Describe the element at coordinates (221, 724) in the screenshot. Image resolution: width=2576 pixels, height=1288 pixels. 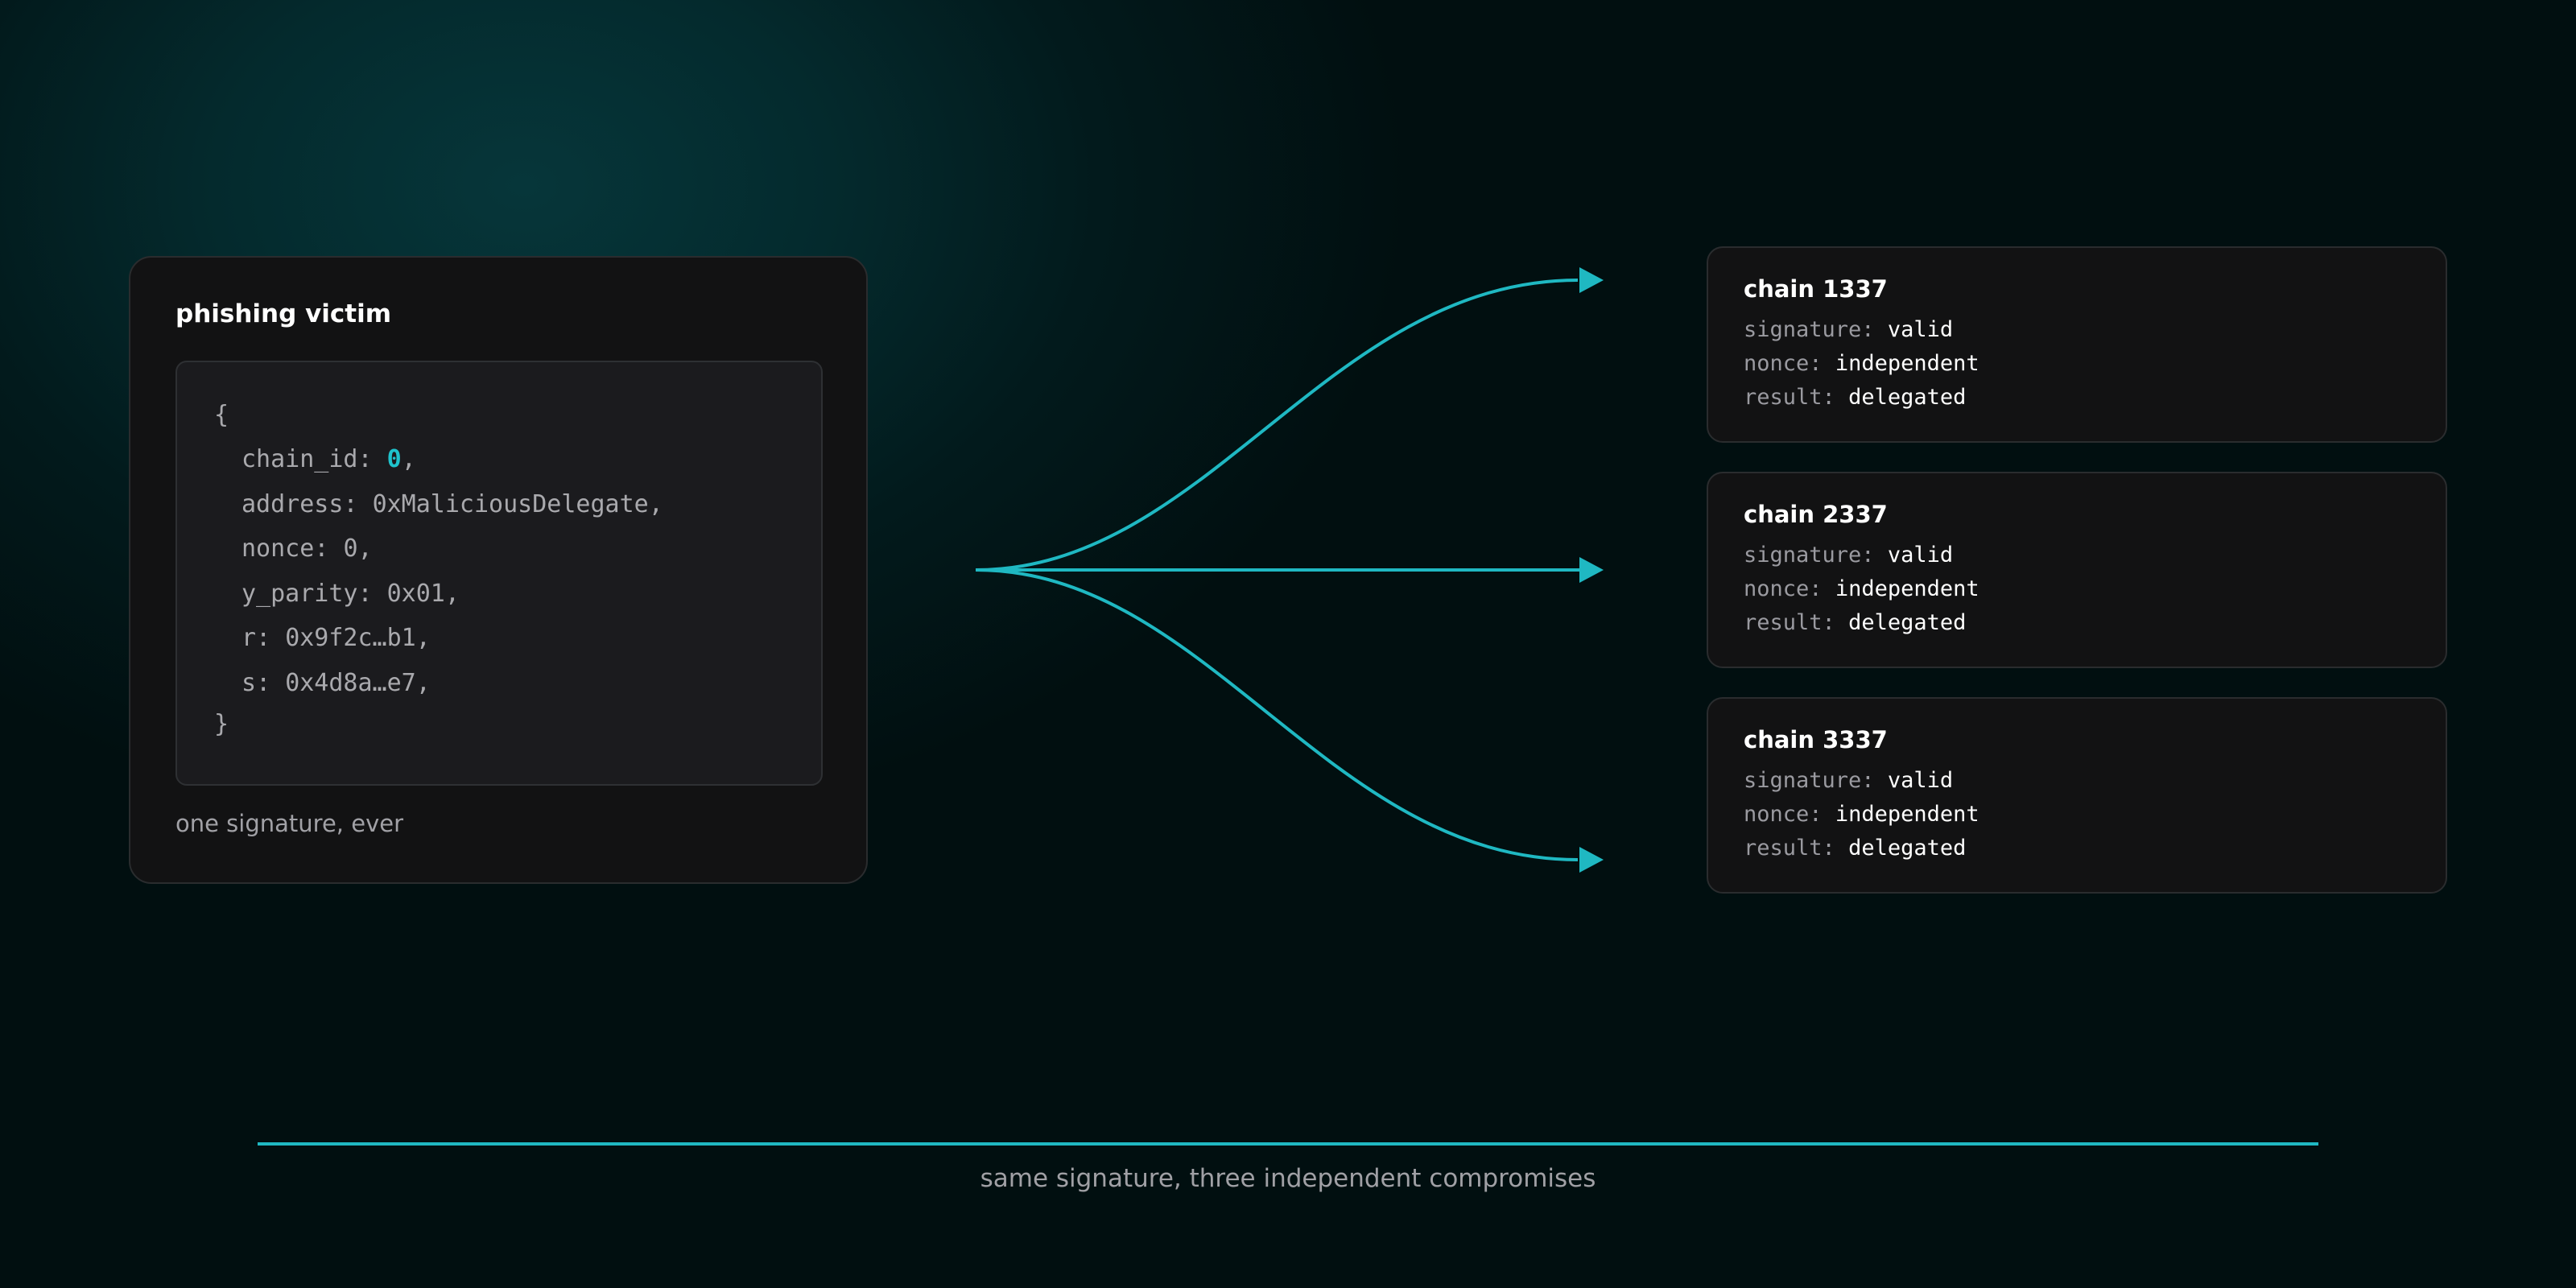
I see `code-close-brace: }` at that location.